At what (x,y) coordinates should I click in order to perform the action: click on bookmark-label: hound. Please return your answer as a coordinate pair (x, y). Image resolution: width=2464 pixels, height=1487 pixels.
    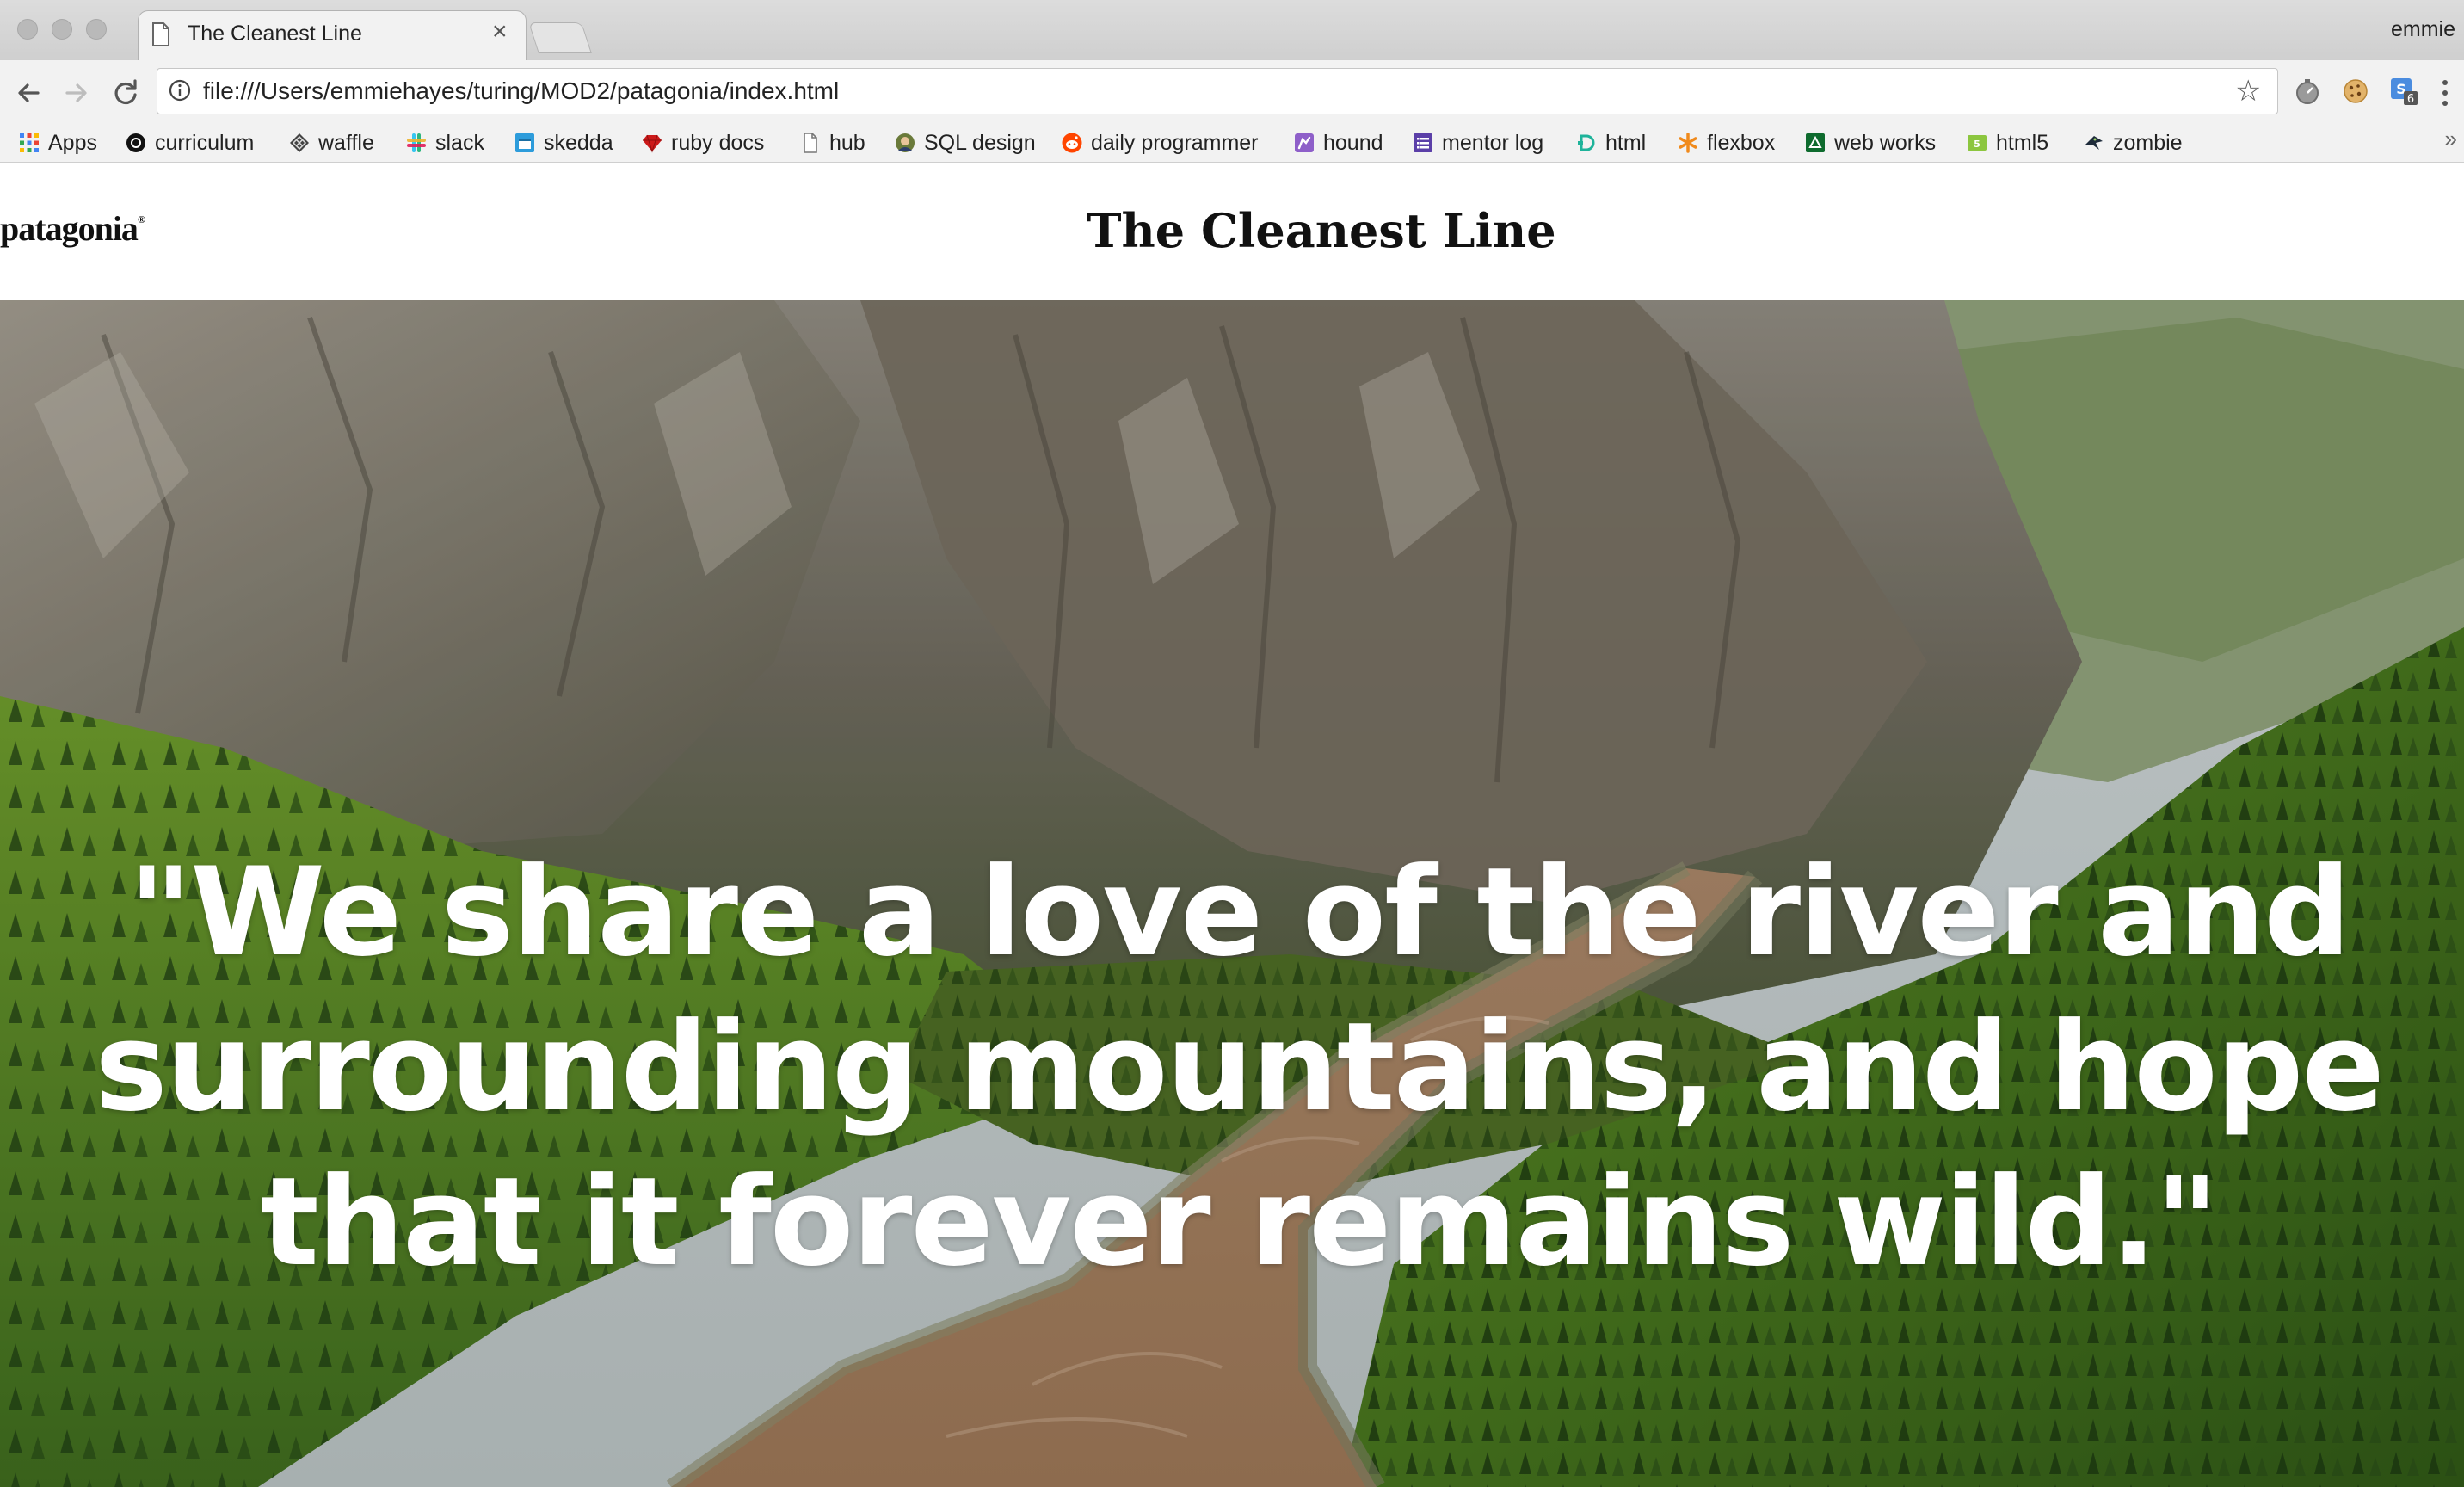
    Looking at the image, I should click on (1353, 142).